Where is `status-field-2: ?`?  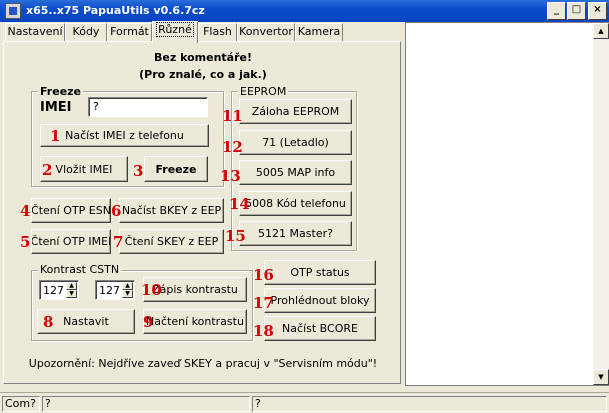 status-field-2: ? is located at coordinates (146, 404).